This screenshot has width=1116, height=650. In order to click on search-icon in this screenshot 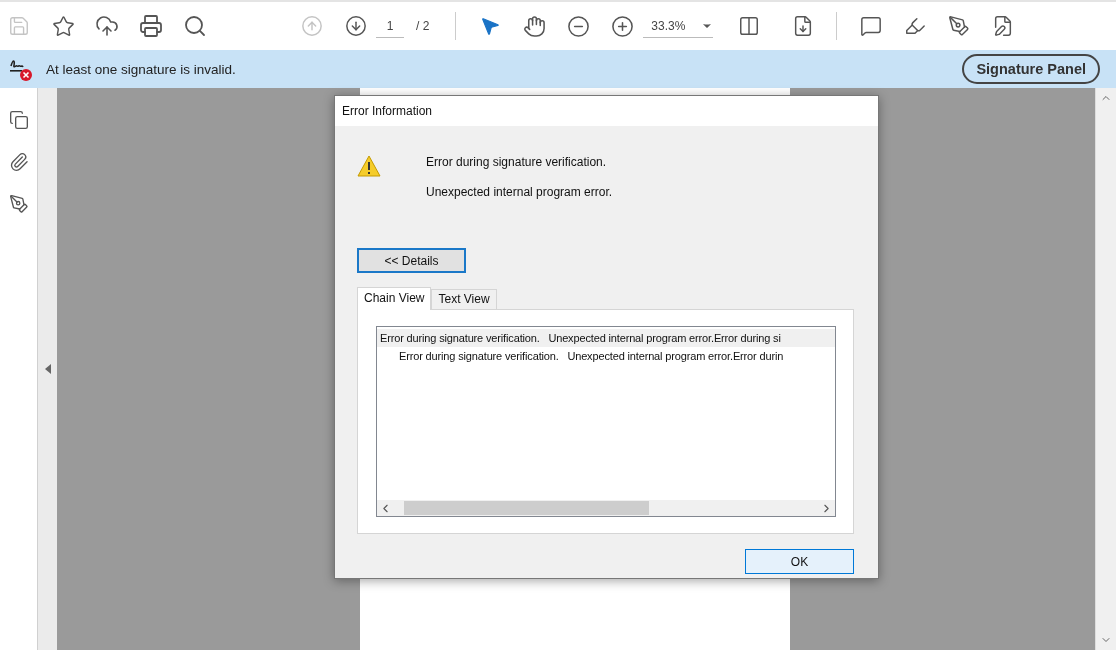, I will do `click(195, 26)`.